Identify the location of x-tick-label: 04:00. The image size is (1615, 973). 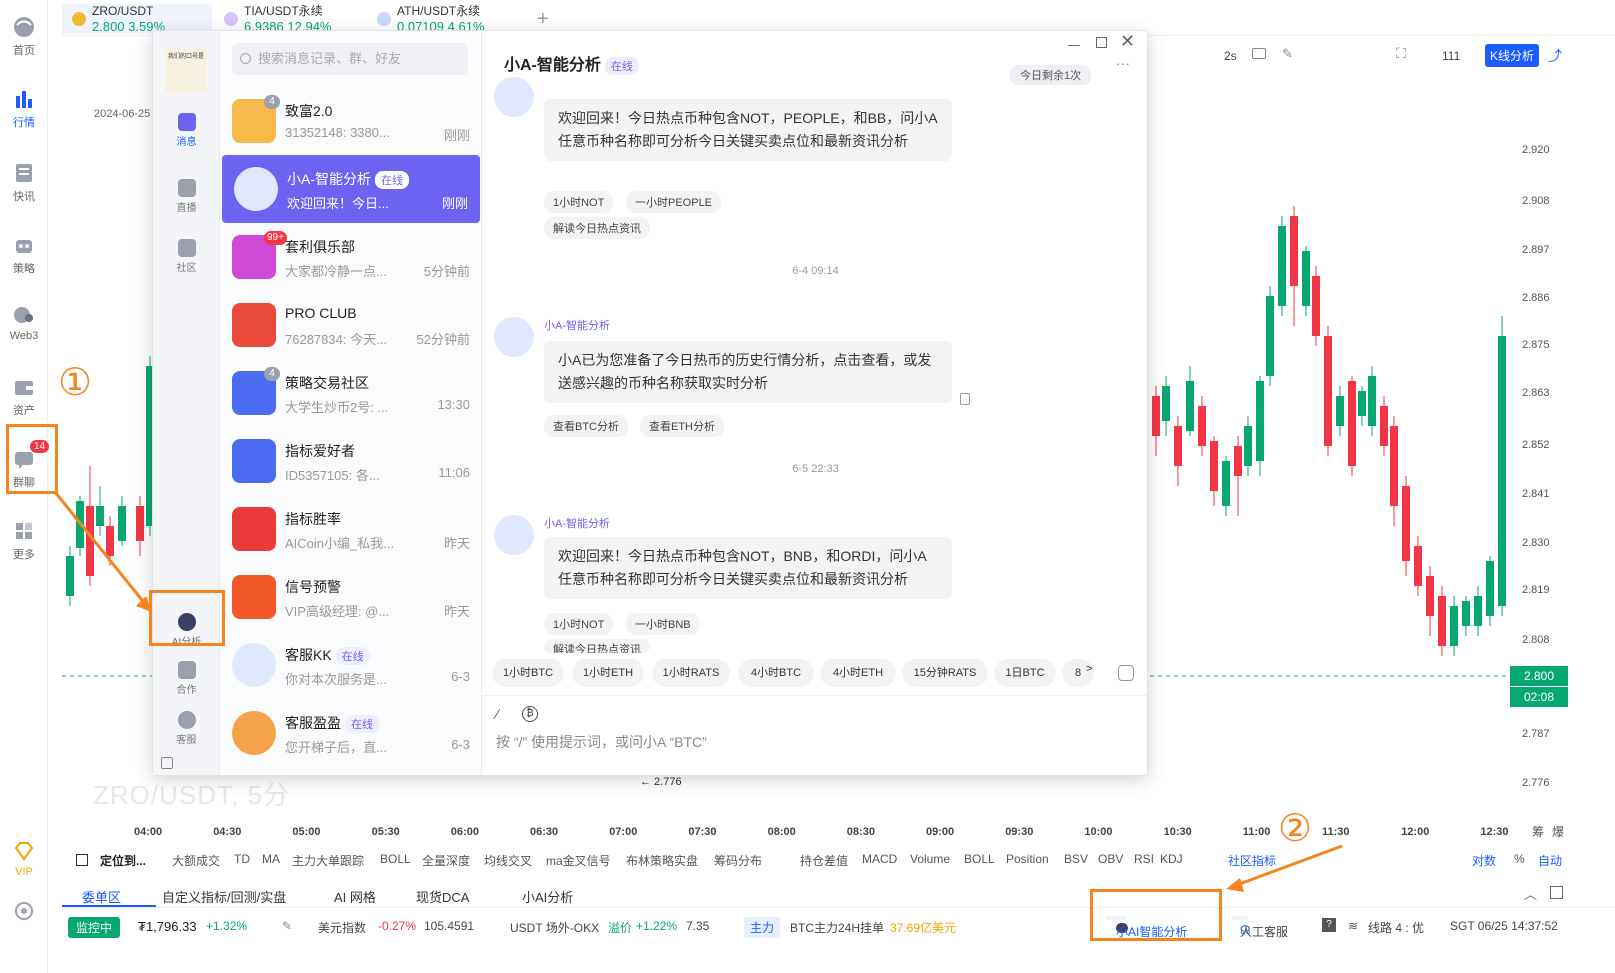
(148, 832).